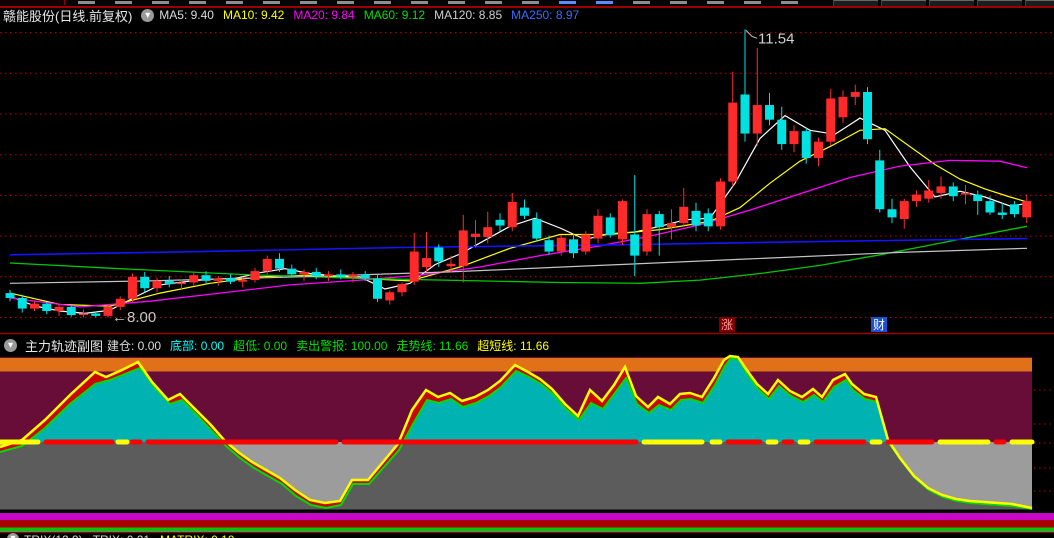 The image size is (1054, 538). What do you see at coordinates (776, 38) in the screenshot?
I see `high-price-annotation: 11.54` at bounding box center [776, 38].